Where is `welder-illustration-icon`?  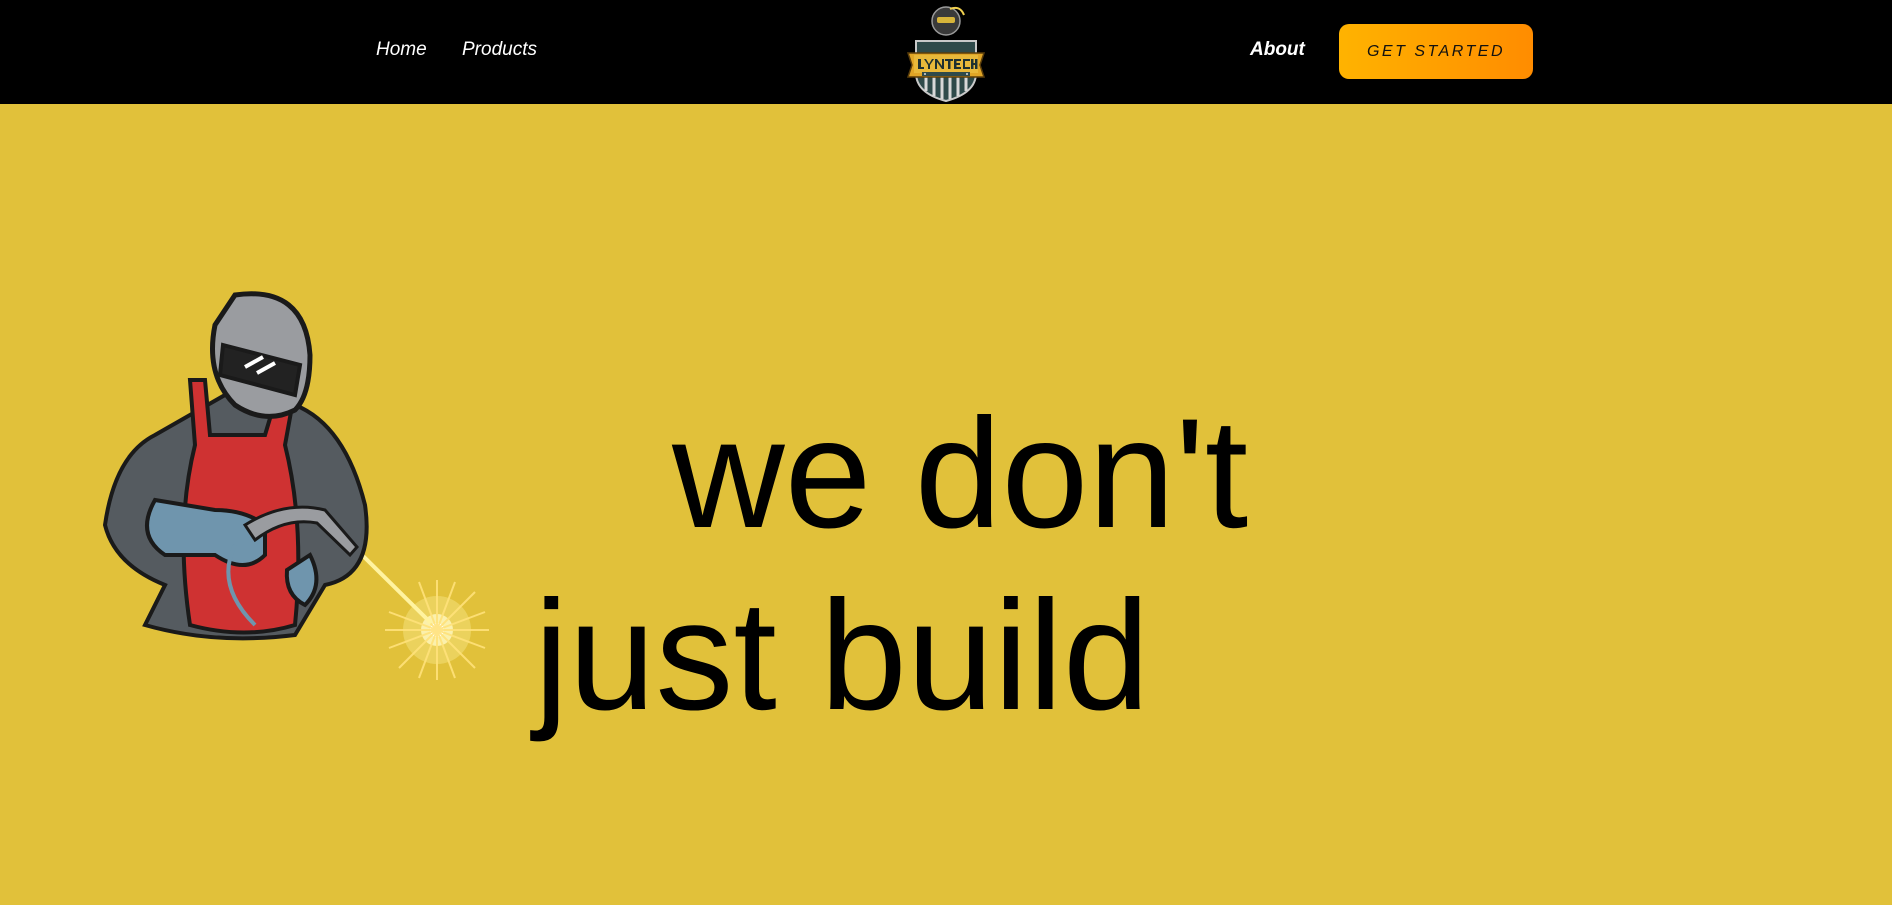
welder-illustration-icon is located at coordinates (295, 485).